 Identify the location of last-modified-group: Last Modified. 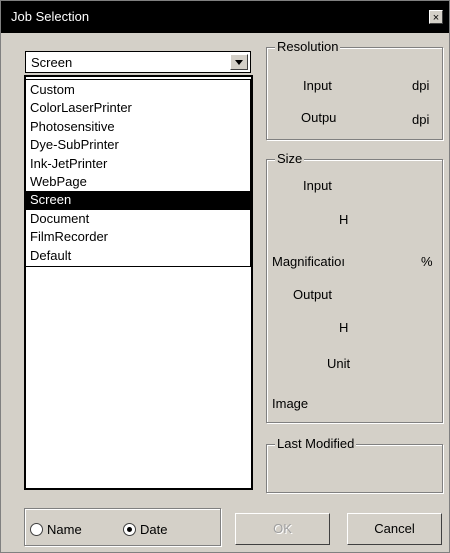
(354, 464).